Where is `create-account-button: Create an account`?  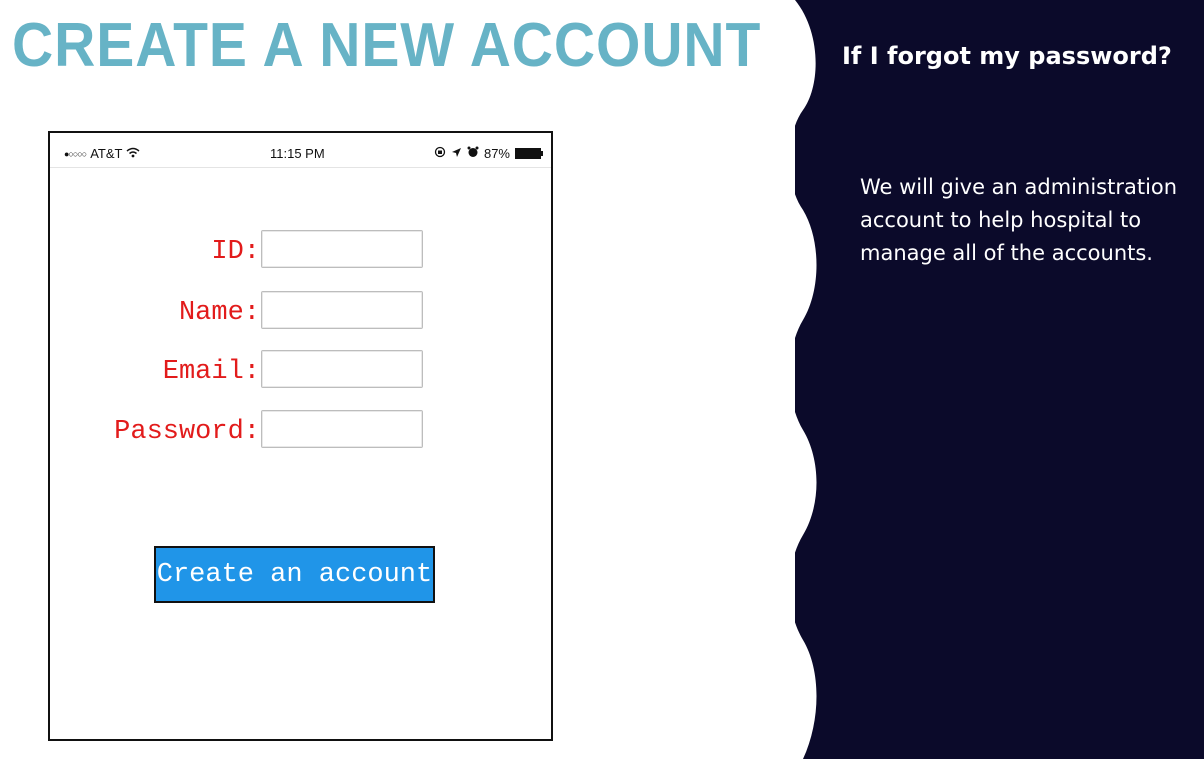 create-account-button: Create an account is located at coordinates (294, 574).